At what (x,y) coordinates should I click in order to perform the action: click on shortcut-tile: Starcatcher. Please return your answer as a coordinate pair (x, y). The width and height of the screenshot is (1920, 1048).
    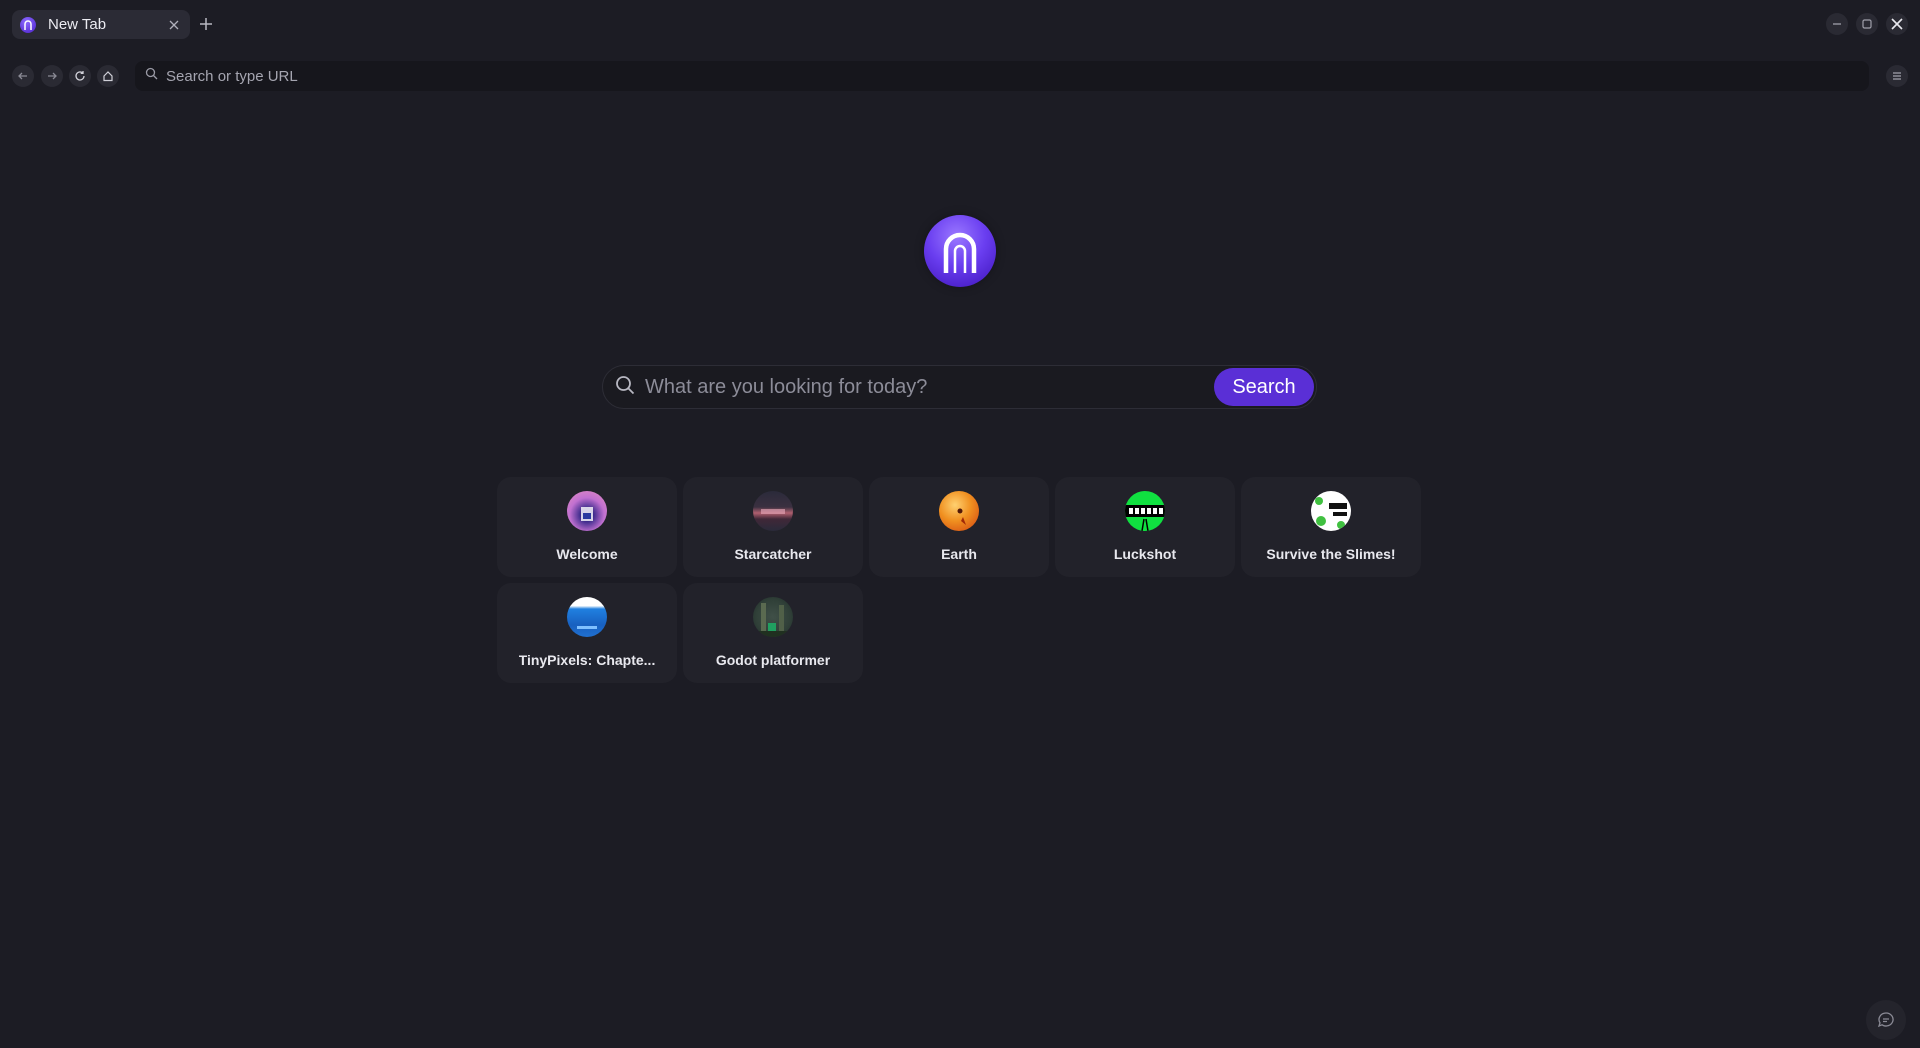
    Looking at the image, I should click on (773, 527).